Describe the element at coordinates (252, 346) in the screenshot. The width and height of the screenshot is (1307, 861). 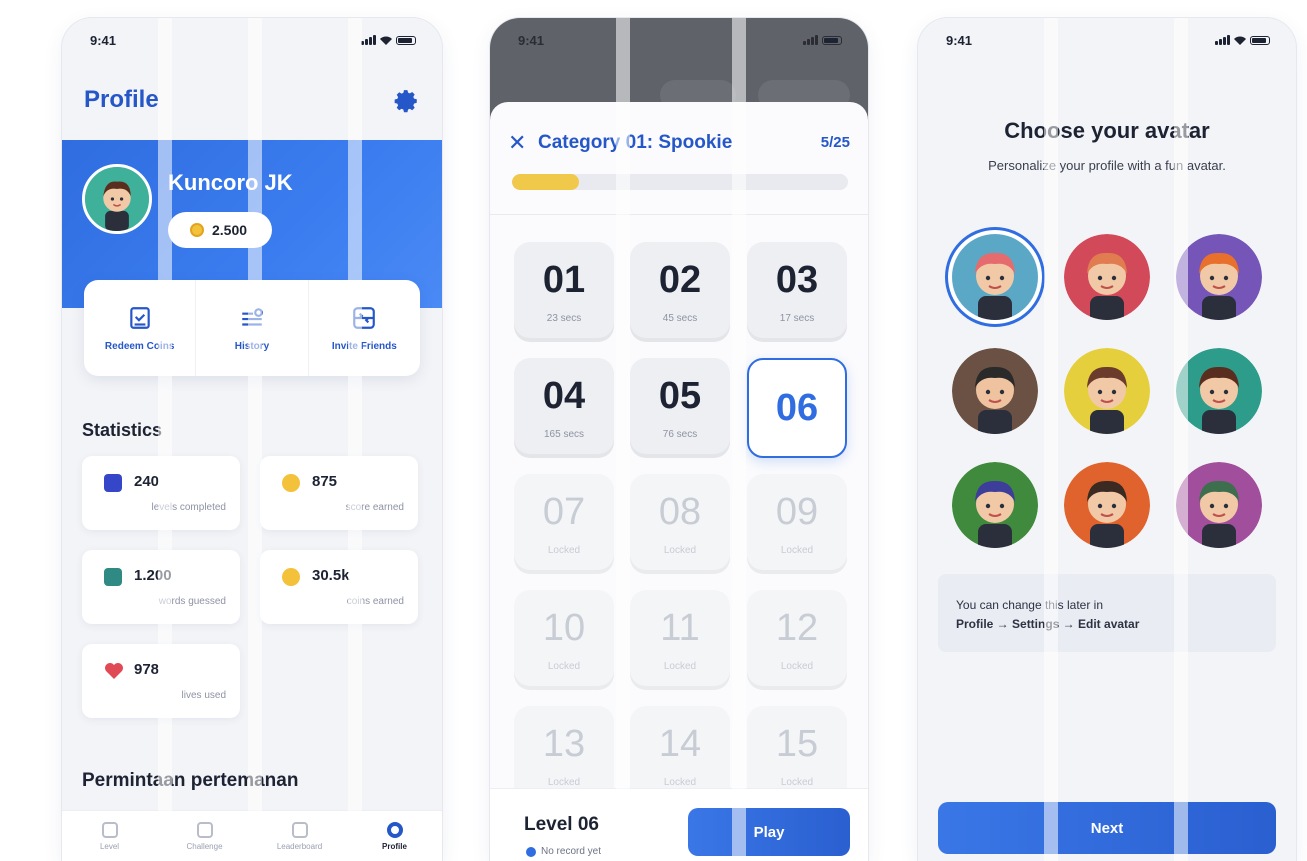
I see `action-label: History` at that location.